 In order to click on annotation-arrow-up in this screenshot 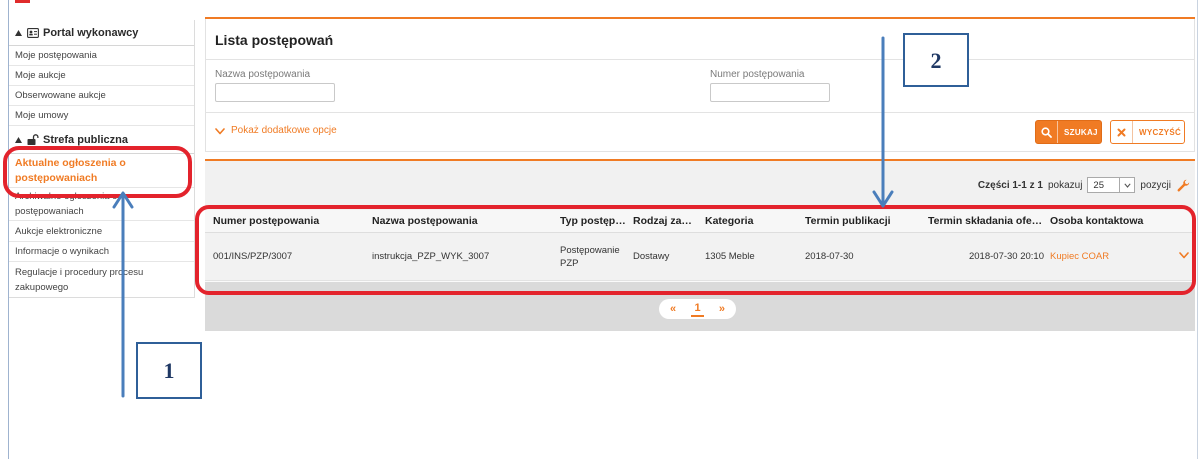, I will do `click(123, 294)`.